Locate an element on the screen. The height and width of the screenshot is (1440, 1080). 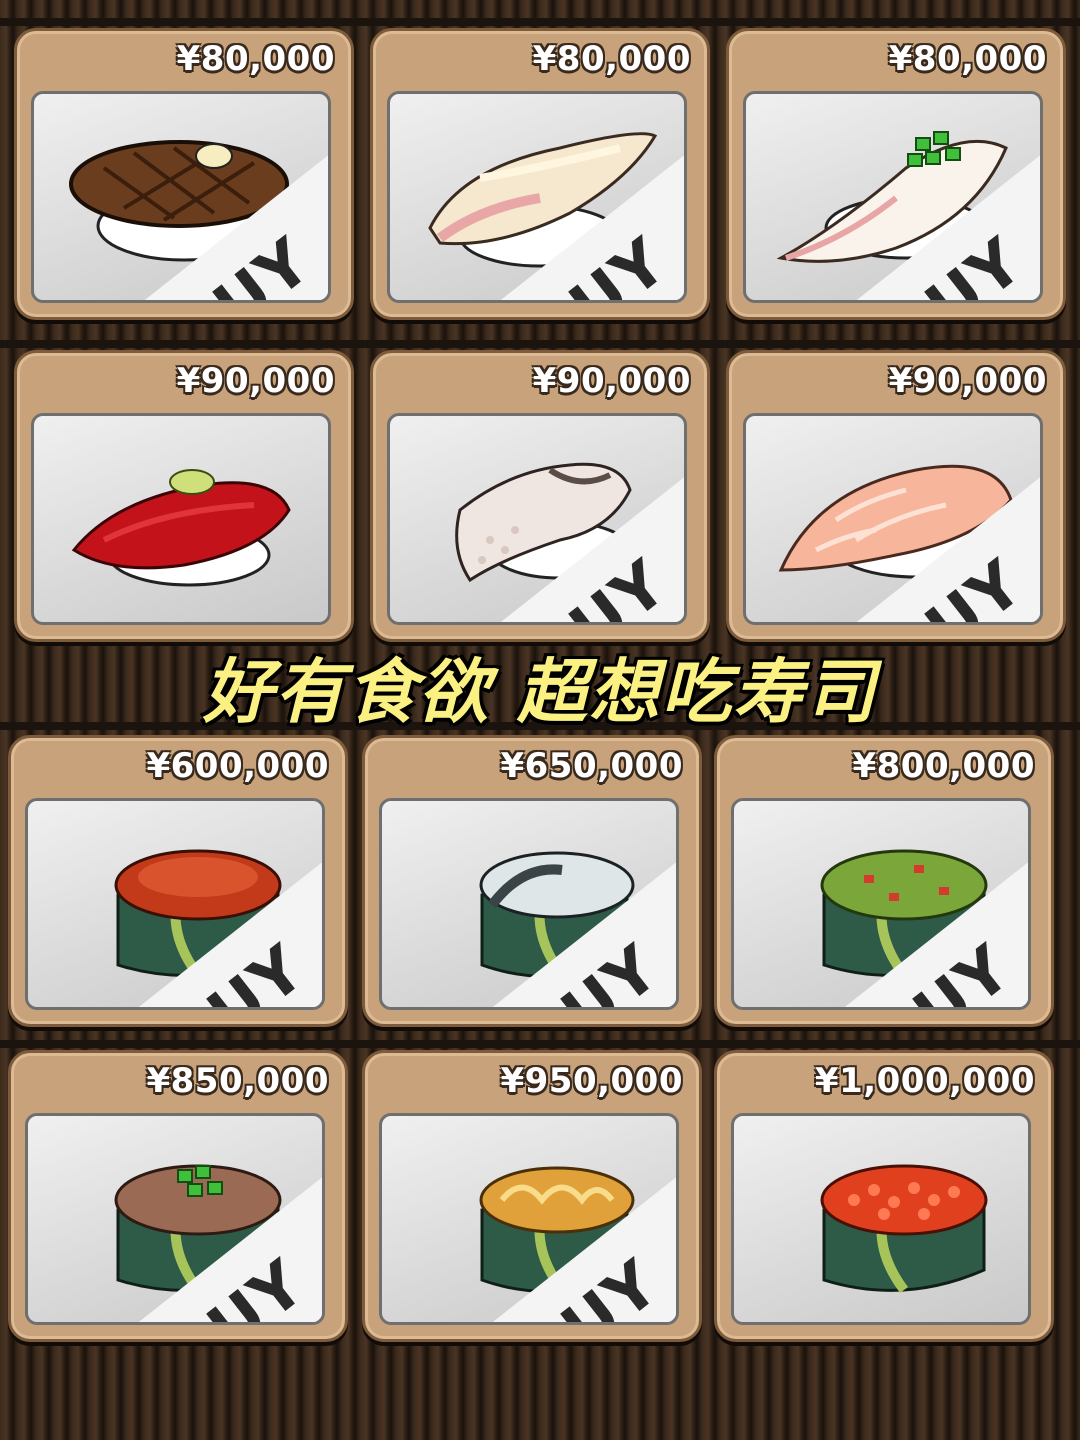
item-price: ¥1,000,000 is located at coordinates (924, 1081).